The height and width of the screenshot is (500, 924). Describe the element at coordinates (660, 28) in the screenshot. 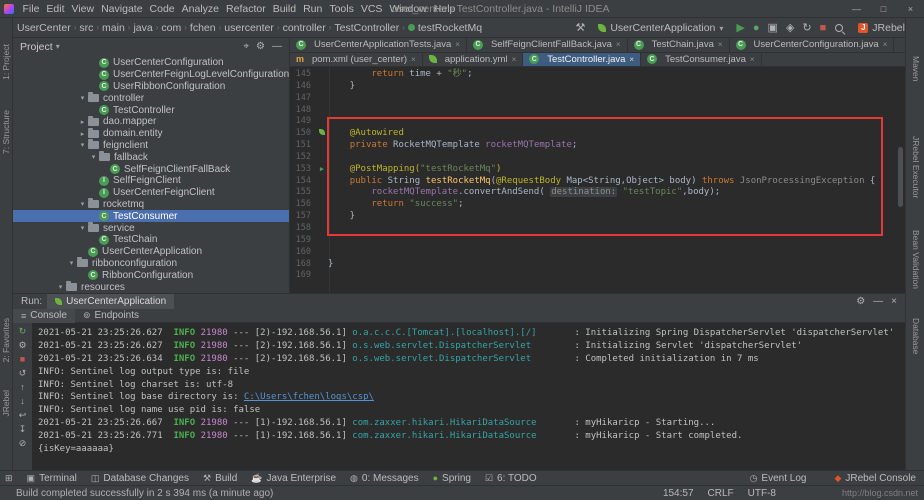

I see `run-config-selector: UserCenterApplication ▾` at that location.